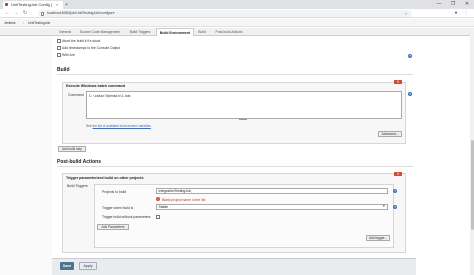 This screenshot has width=474, height=275. I want to click on add-build-step-button: Add build step, so click(72, 149).